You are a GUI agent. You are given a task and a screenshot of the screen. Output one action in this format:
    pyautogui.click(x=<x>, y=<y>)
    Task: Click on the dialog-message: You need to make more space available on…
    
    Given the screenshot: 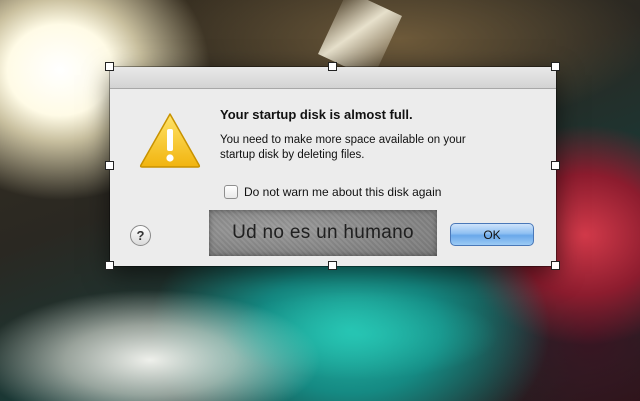 What is the action you would take?
    pyautogui.click(x=375, y=148)
    